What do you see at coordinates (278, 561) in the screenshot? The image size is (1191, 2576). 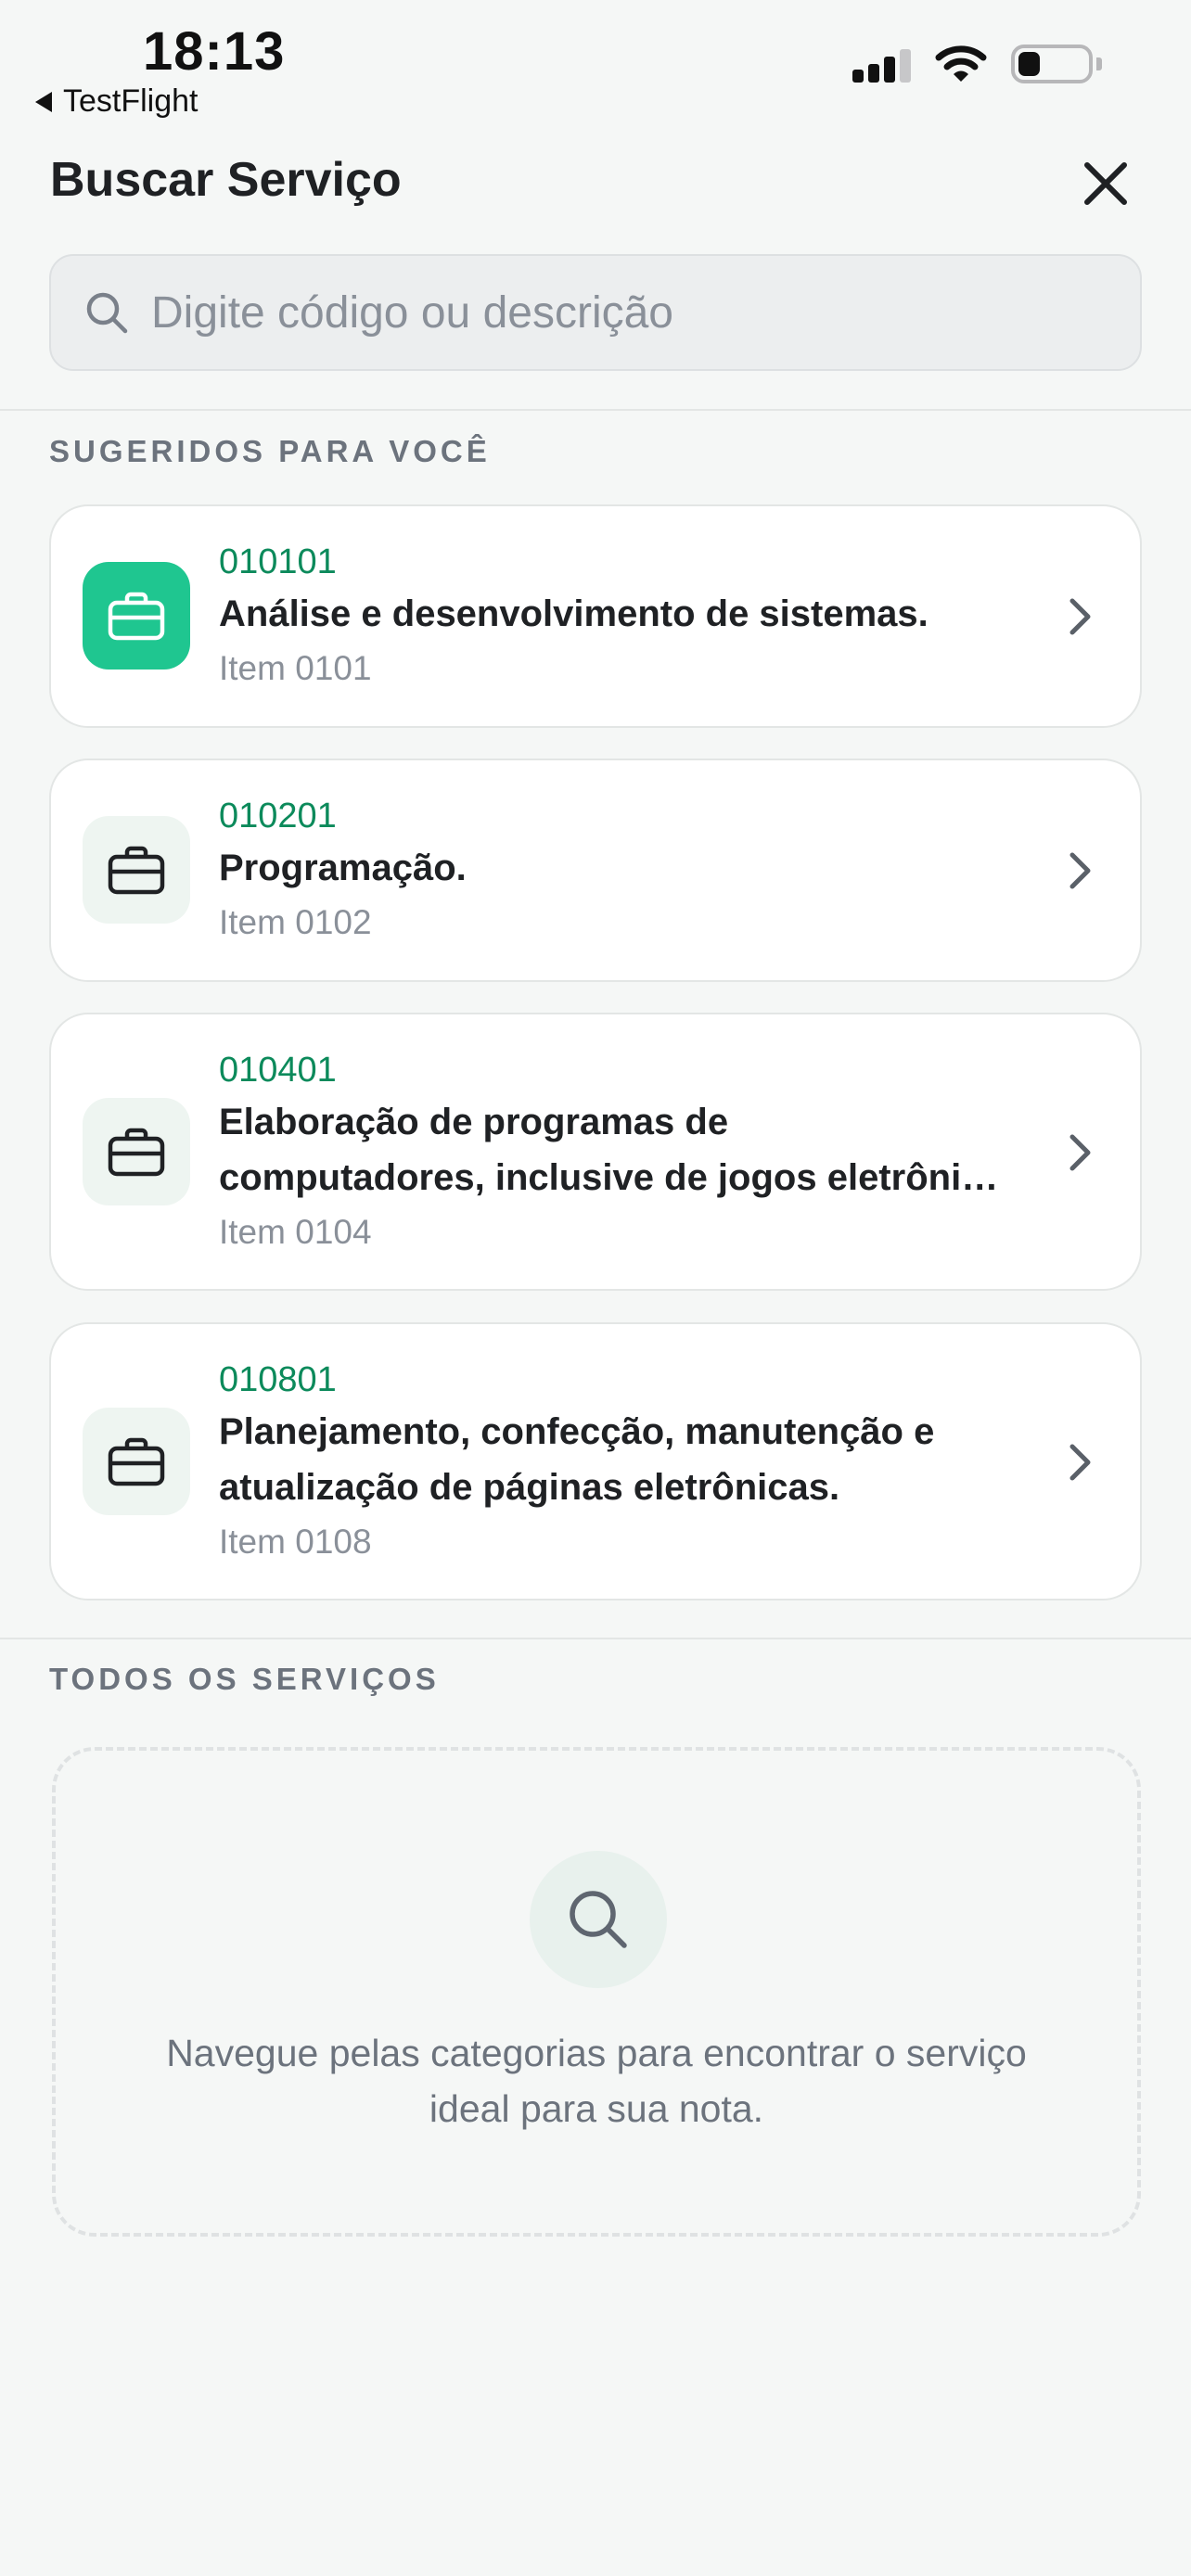 I see `service-code: 010101` at bounding box center [278, 561].